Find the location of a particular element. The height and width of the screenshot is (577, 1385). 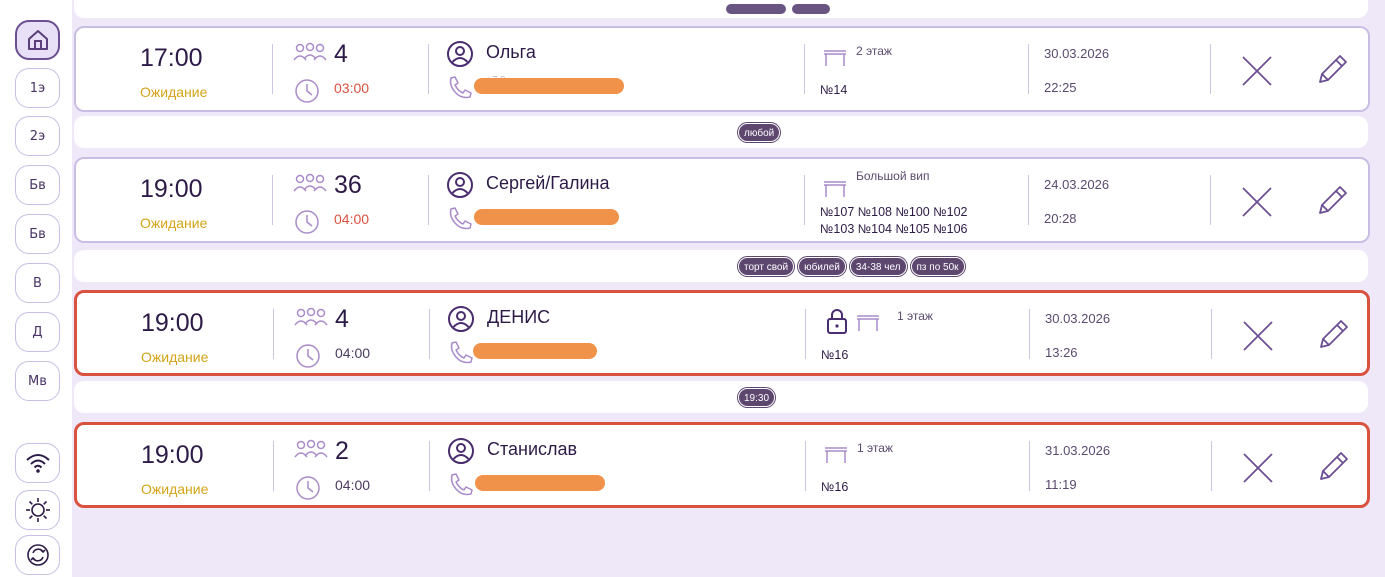

refresh-button is located at coordinates (37, 555).